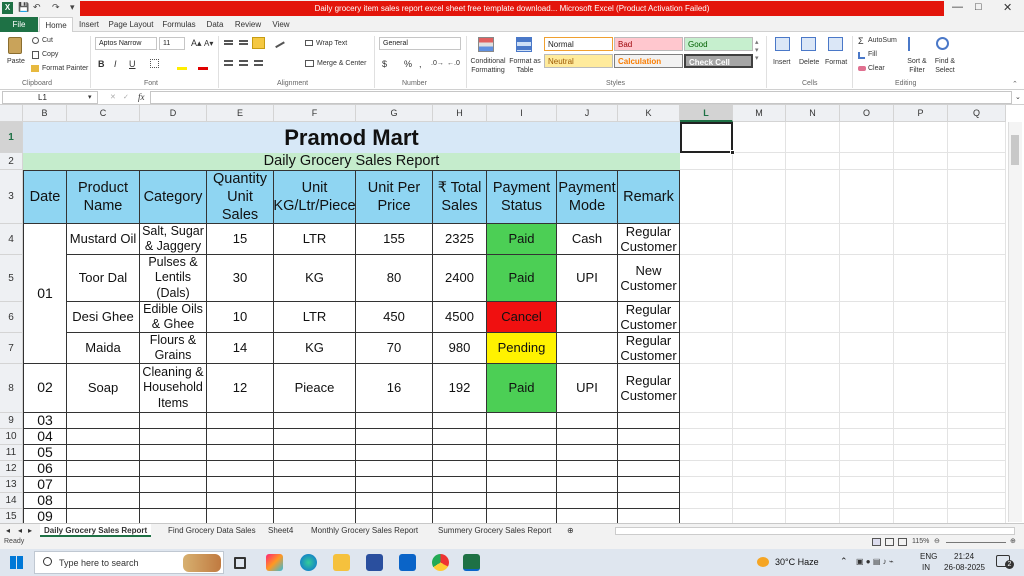 The image size is (1024, 576). I want to click on excel-taskbar-icon, so click(471, 562).